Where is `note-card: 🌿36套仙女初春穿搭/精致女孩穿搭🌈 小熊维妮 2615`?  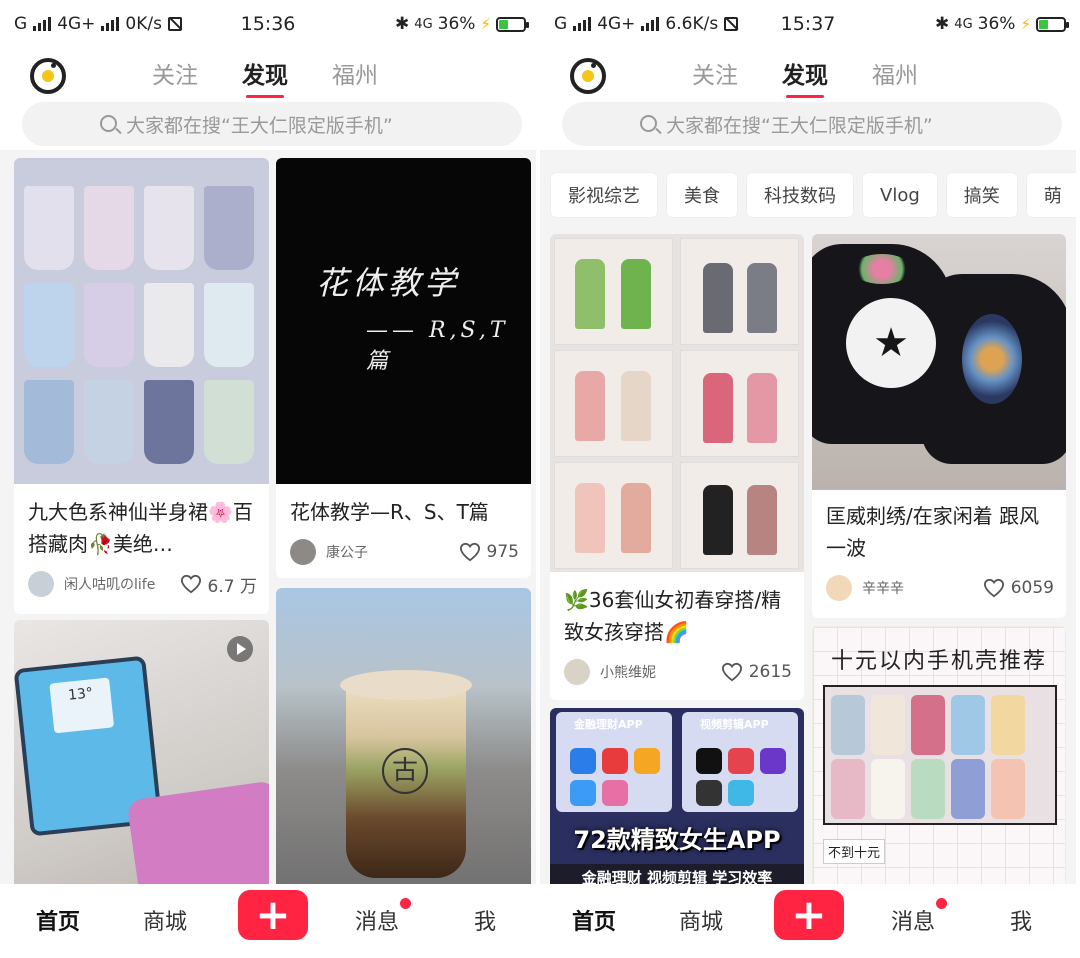 note-card: 🌿36套仙女初春穿搭/精致女孩穿搭🌈 小熊维妮 2615 is located at coordinates (677, 467).